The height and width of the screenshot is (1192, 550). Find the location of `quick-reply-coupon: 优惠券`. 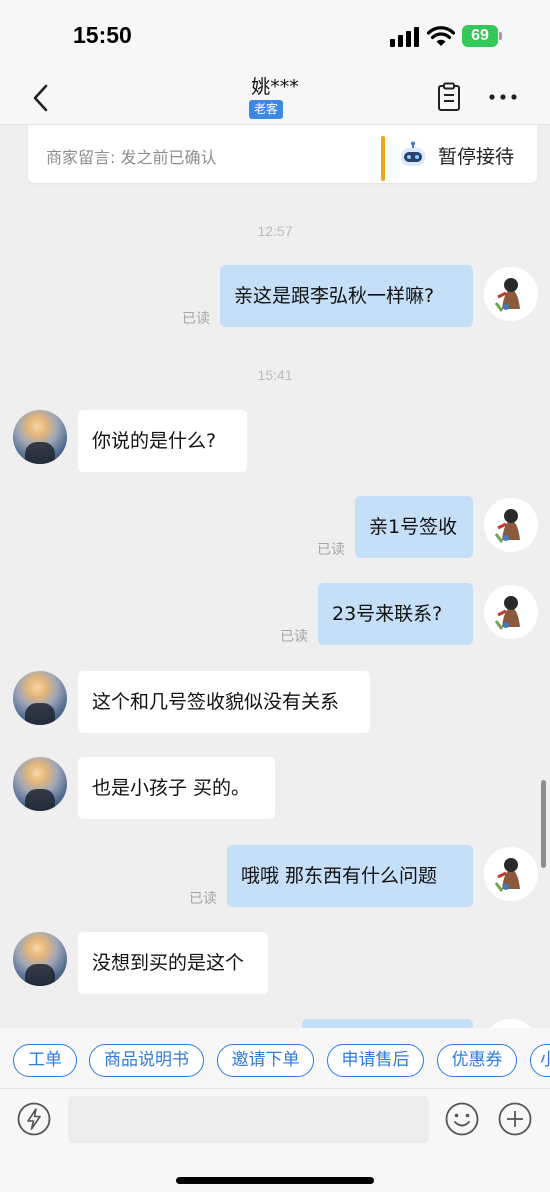

quick-reply-coupon: 优惠券 is located at coordinates (477, 1060).